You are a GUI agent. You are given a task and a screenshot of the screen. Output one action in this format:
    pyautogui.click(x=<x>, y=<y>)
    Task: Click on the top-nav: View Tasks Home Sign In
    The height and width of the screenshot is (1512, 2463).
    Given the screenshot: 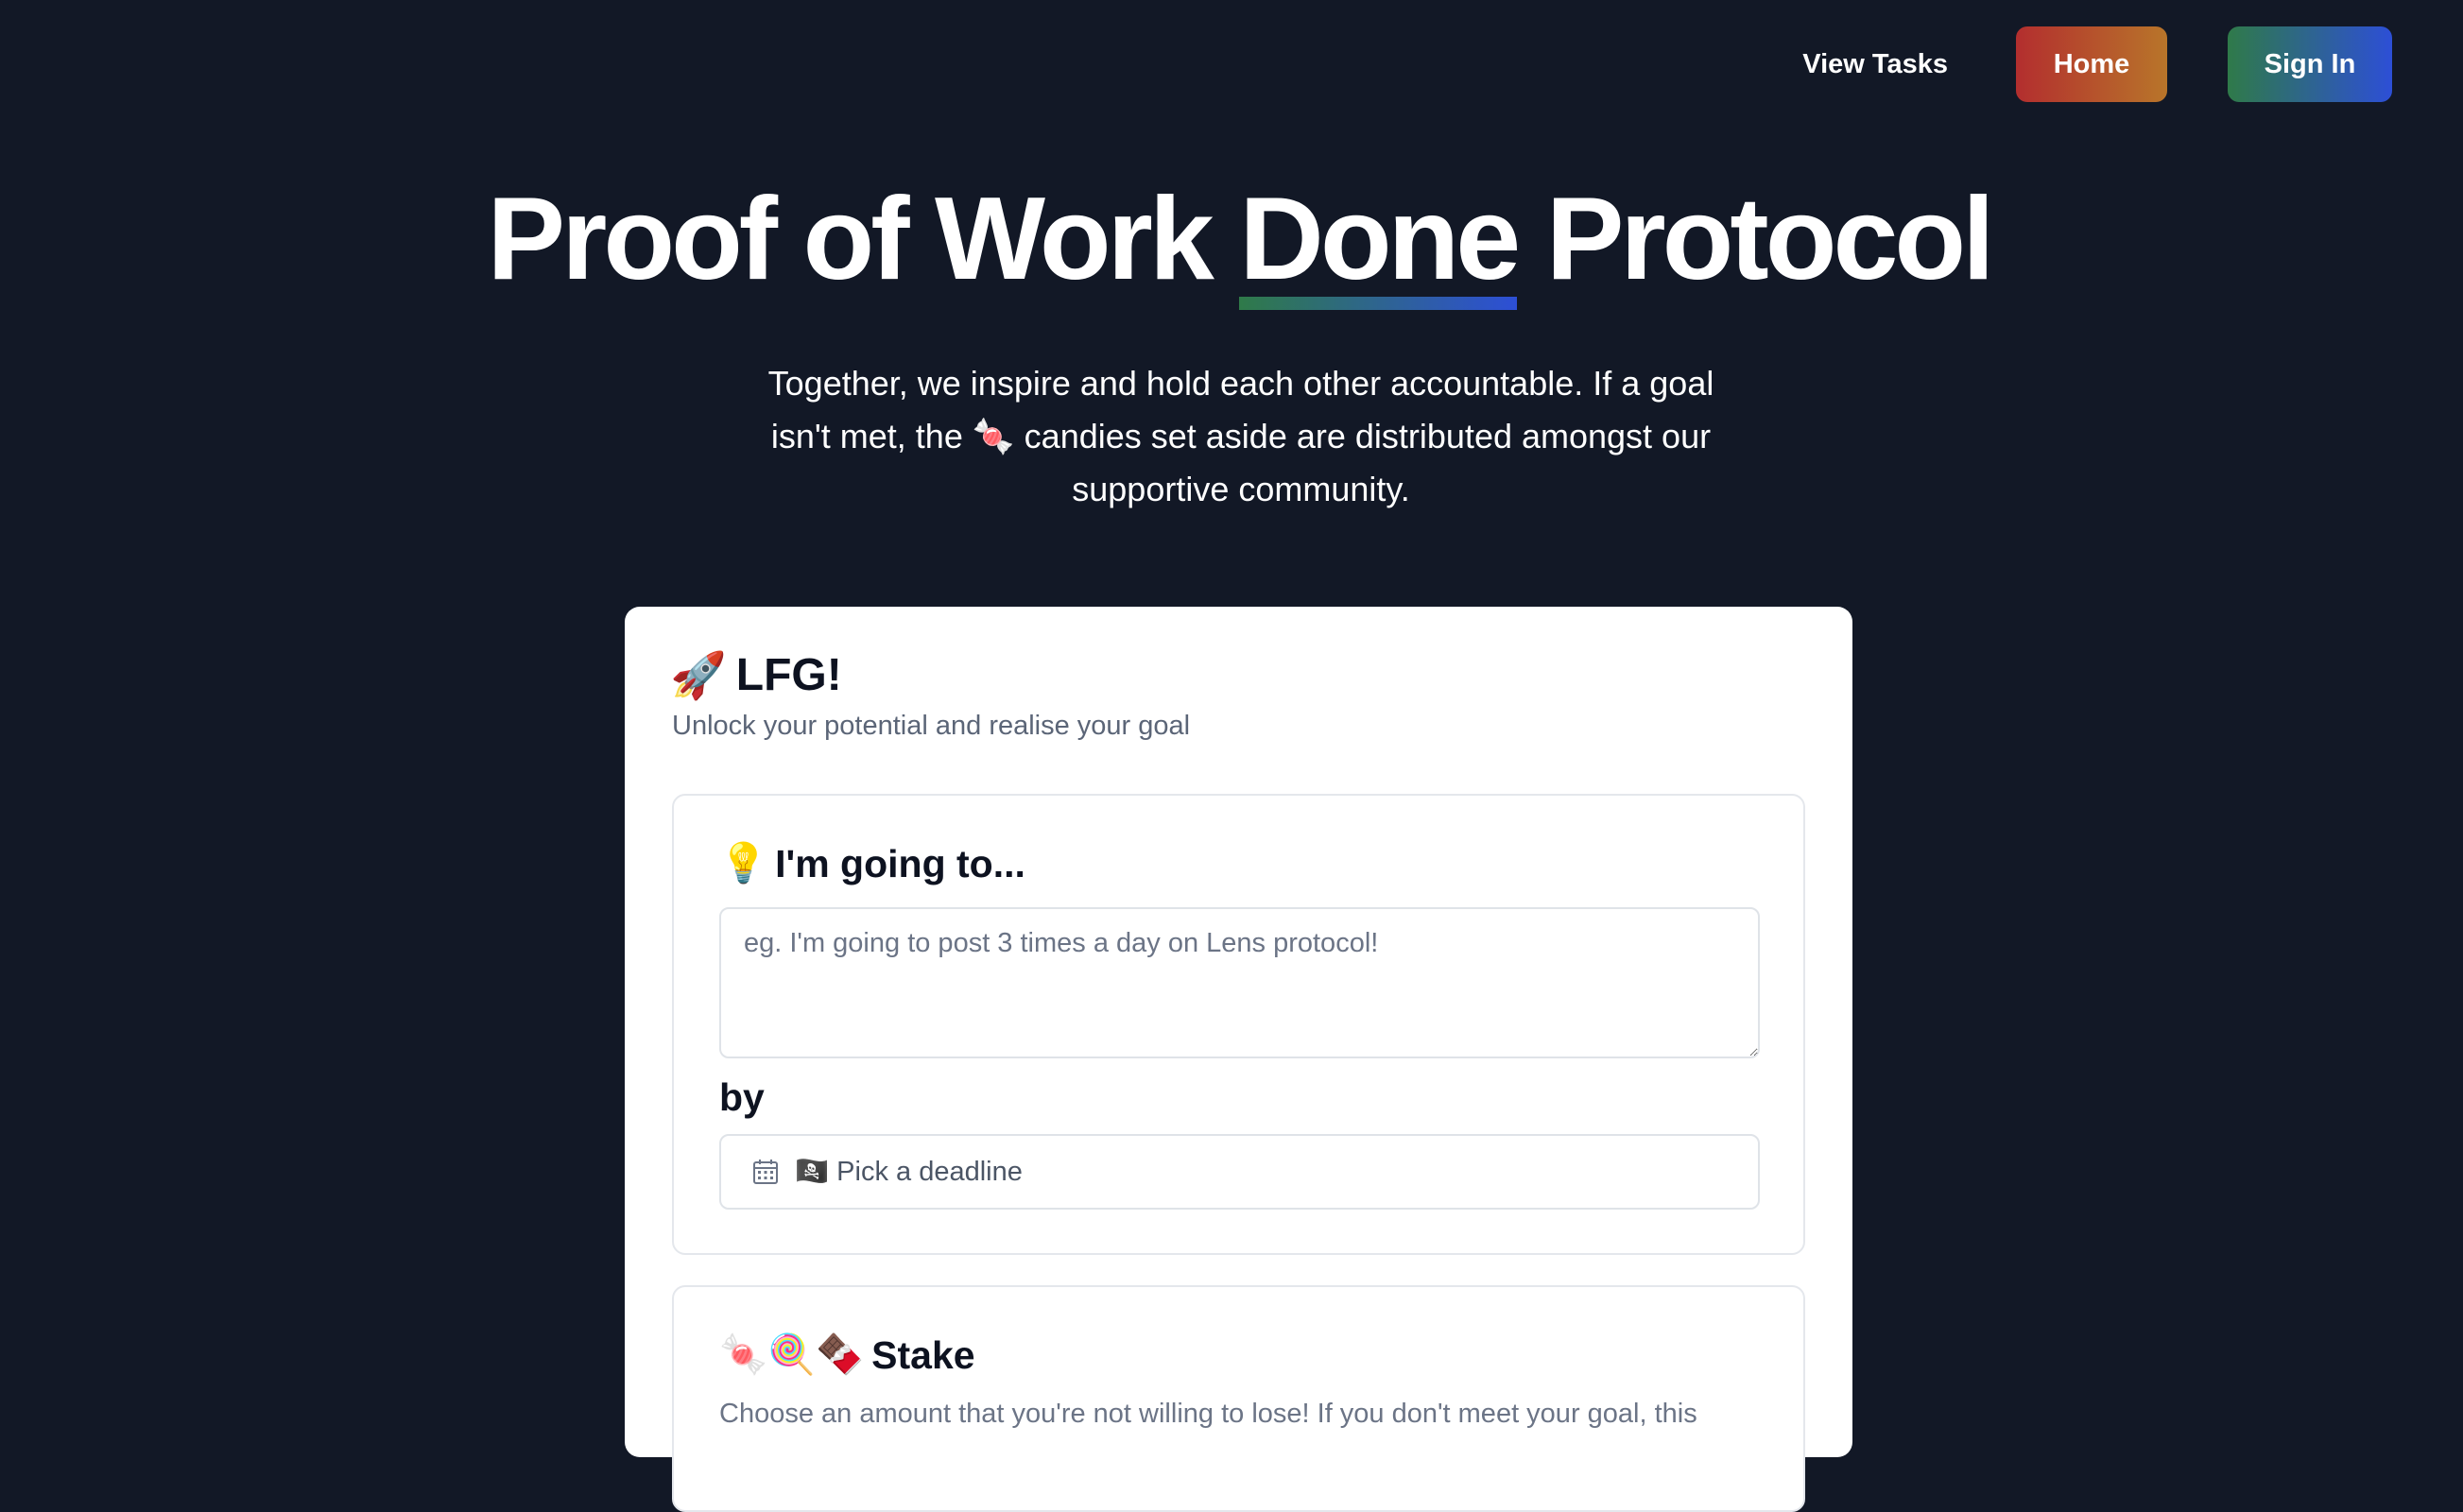 What is the action you would take?
    pyautogui.click(x=2093, y=64)
    